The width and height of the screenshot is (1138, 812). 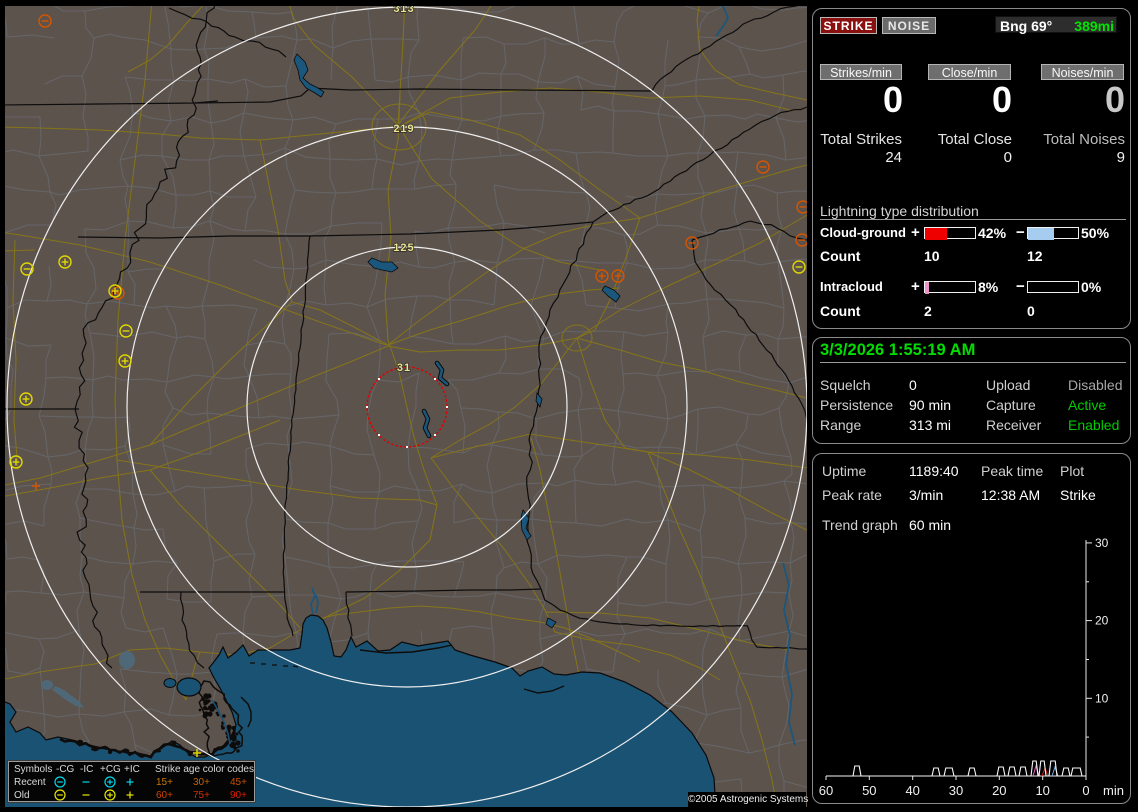 What do you see at coordinates (912, 790) in the screenshot?
I see `svg-text: 40` at bounding box center [912, 790].